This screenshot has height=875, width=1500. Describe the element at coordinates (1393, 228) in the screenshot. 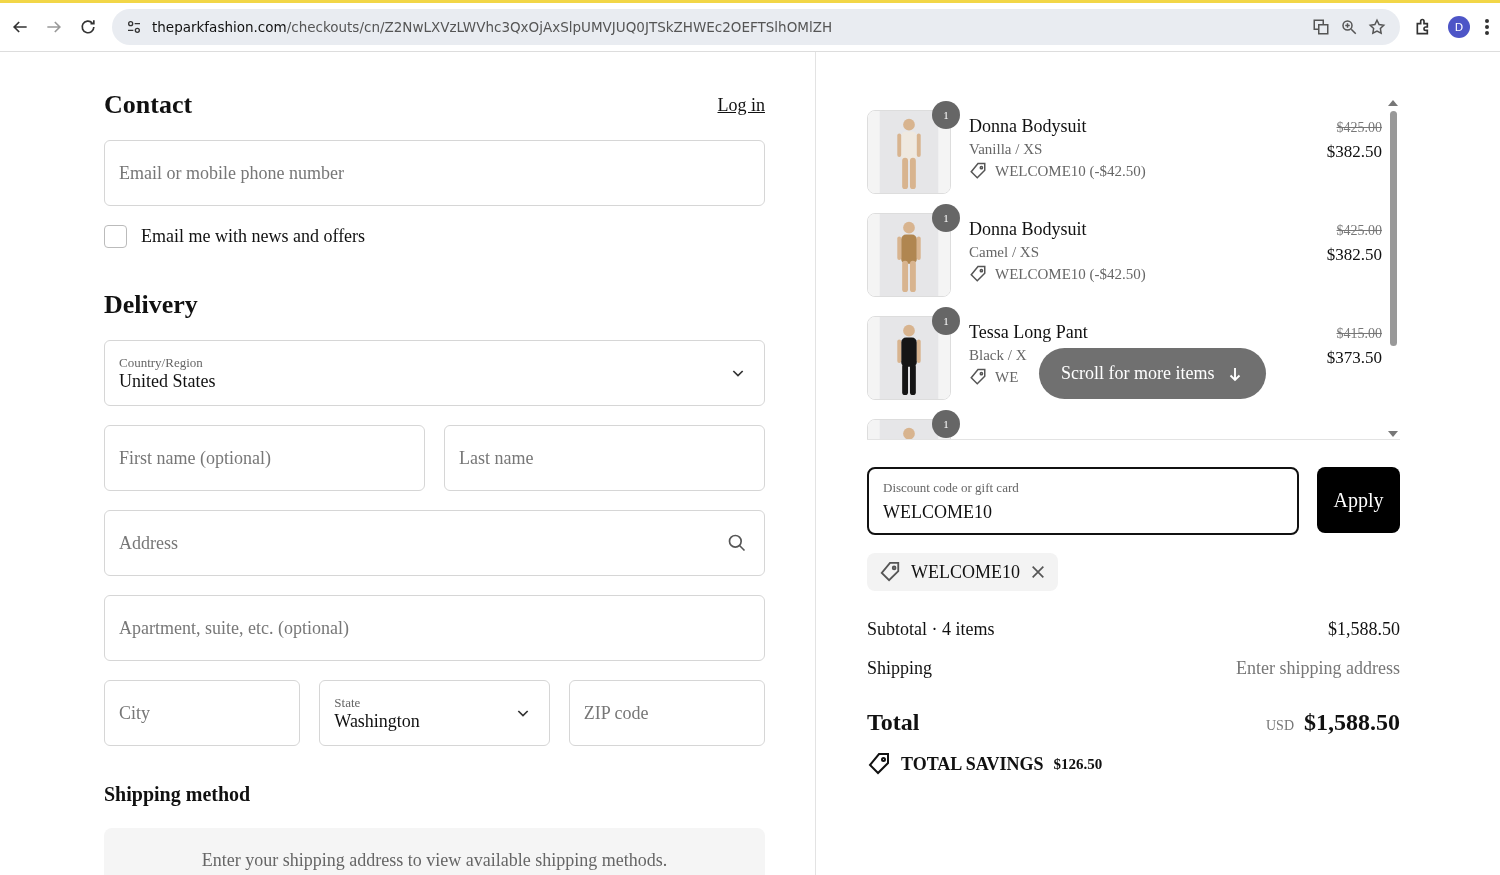

I see `scrollbar-thumb` at that location.